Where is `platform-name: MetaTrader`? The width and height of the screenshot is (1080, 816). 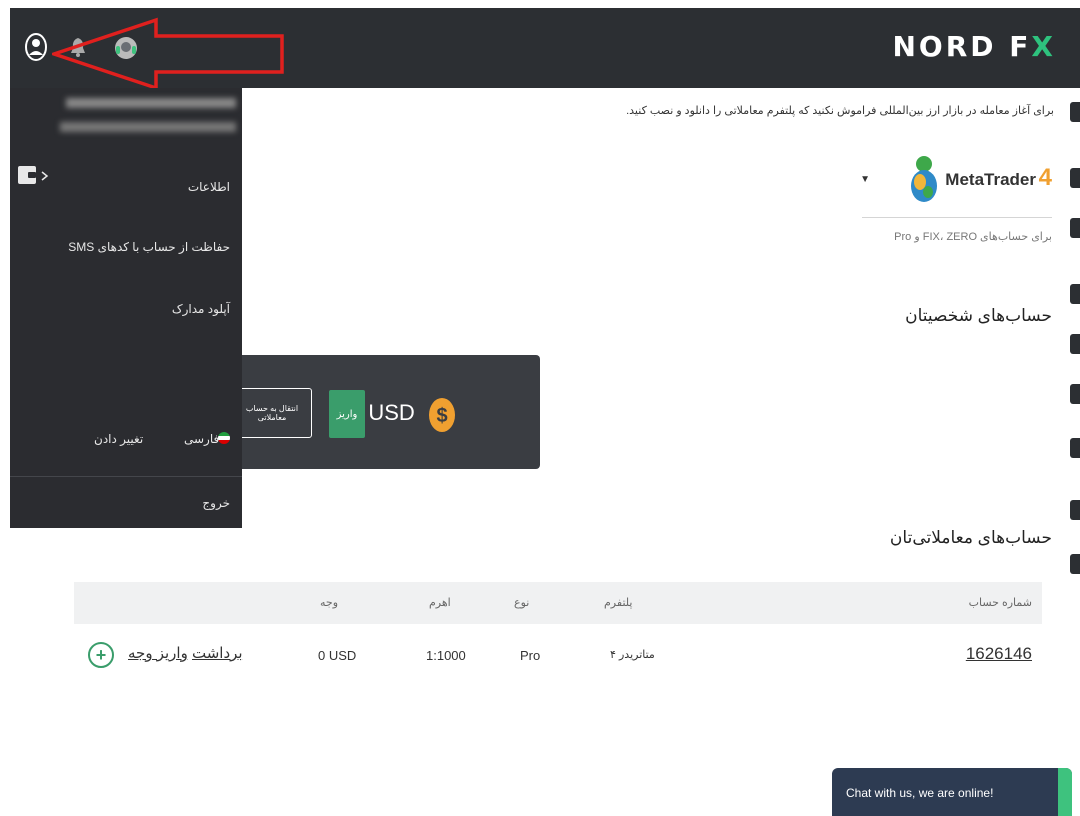 platform-name: MetaTrader is located at coordinates (990, 179).